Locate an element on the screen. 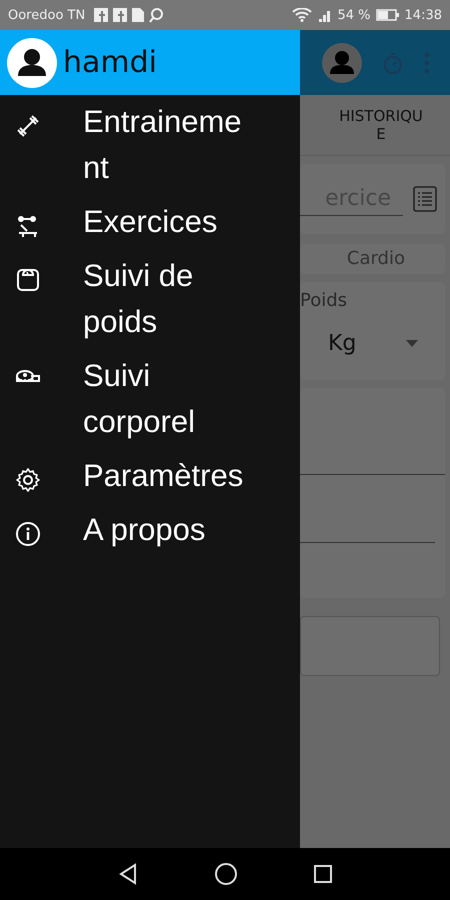 The width and height of the screenshot is (450, 900). menu-item: Entrainement is located at coordinates (150, 149).